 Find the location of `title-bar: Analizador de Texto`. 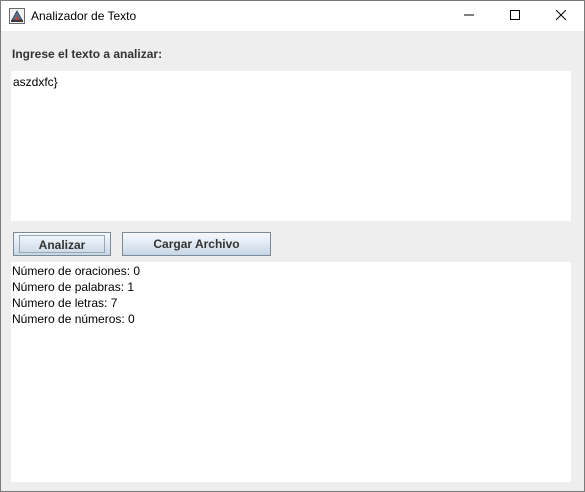

title-bar: Analizador de Texto is located at coordinates (292, 16).